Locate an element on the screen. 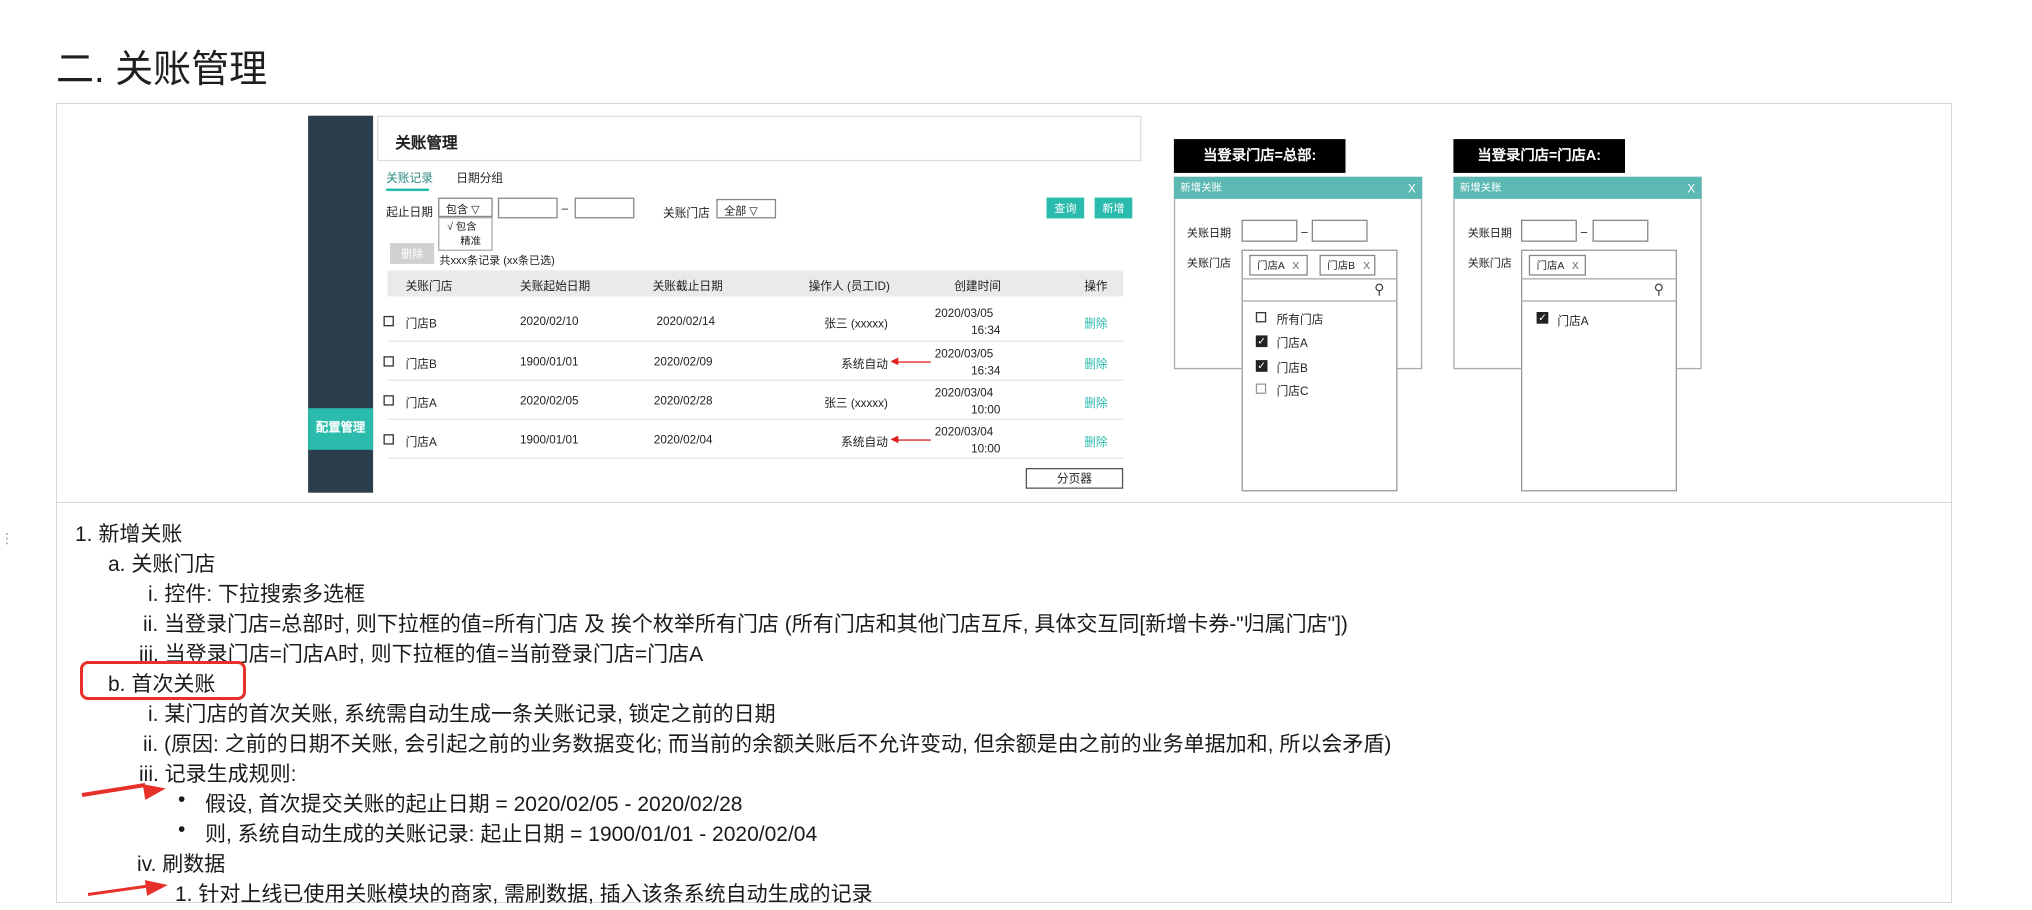  hq-search-divider is located at coordinates (1319, 279).